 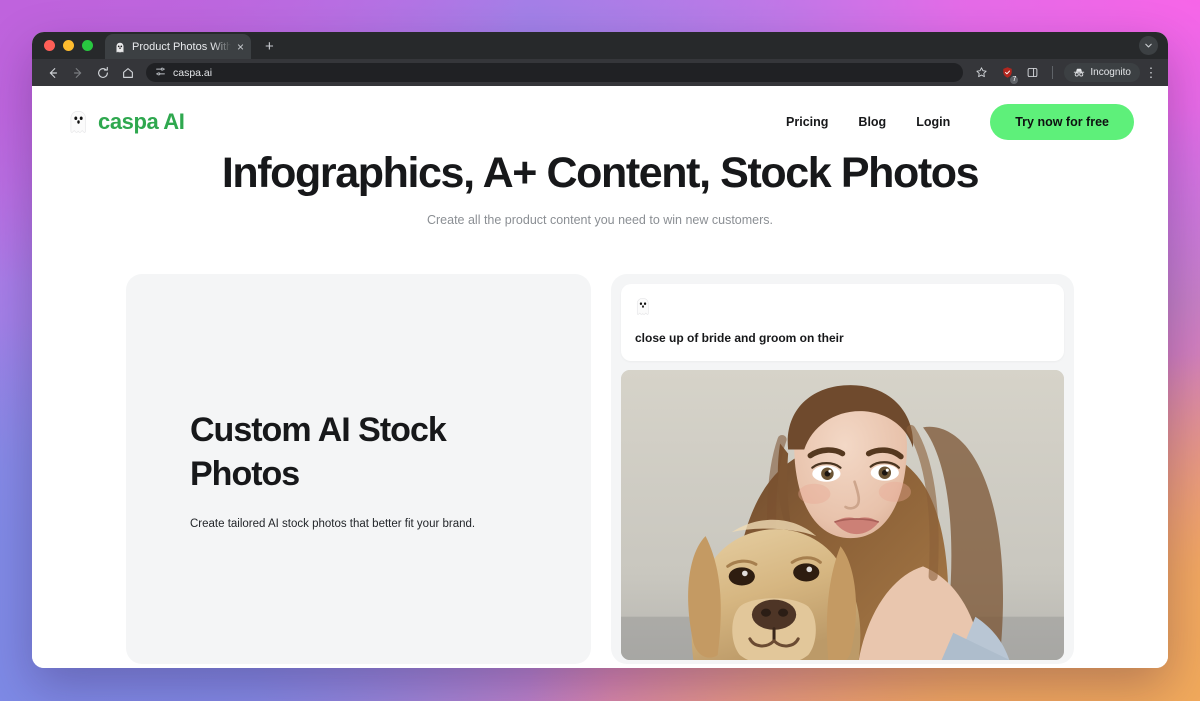 What do you see at coordinates (1110, 72) in the screenshot?
I see `incognito-label: Incognito` at bounding box center [1110, 72].